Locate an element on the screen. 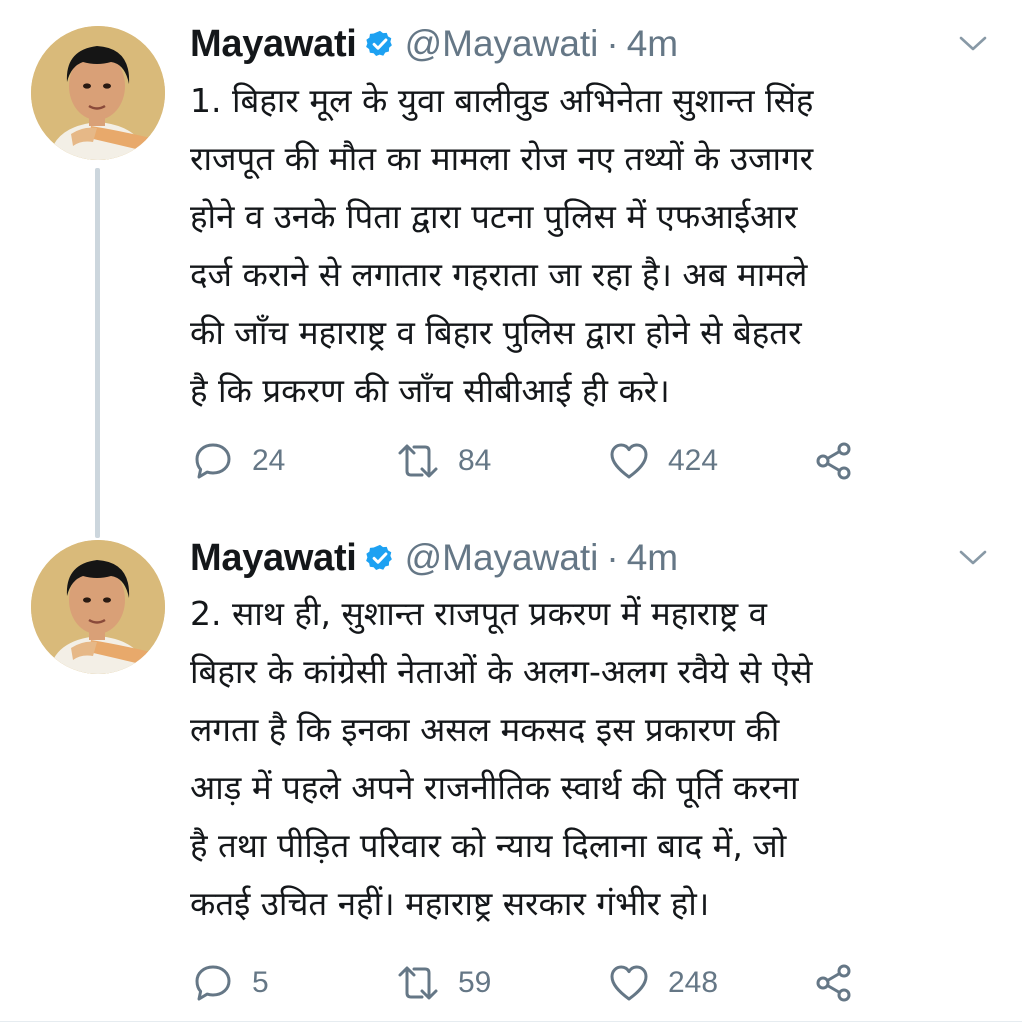 The width and height of the screenshot is (1022, 1024). reply-count: 24 is located at coordinates (269, 460).